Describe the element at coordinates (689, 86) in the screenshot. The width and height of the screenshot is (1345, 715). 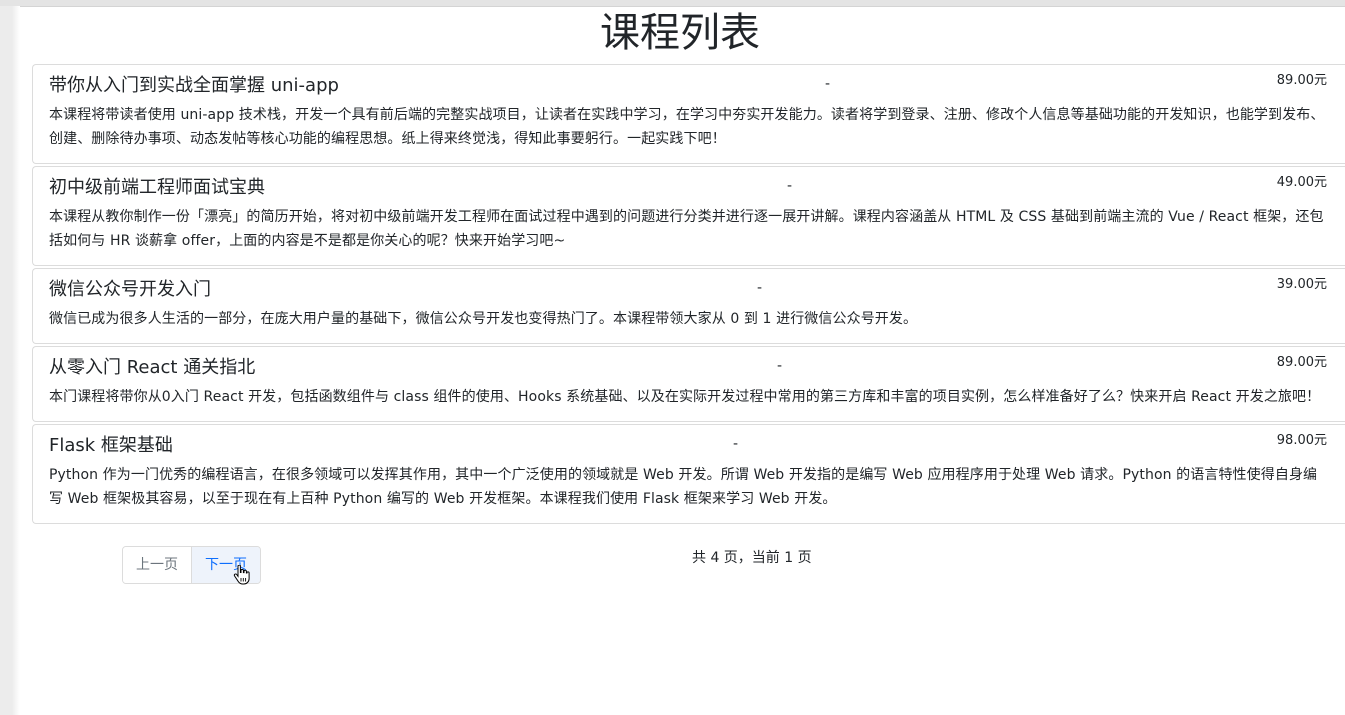
I see `course-header: 带你从入门到实战全面掌握 uni-app - 89.00元` at that location.